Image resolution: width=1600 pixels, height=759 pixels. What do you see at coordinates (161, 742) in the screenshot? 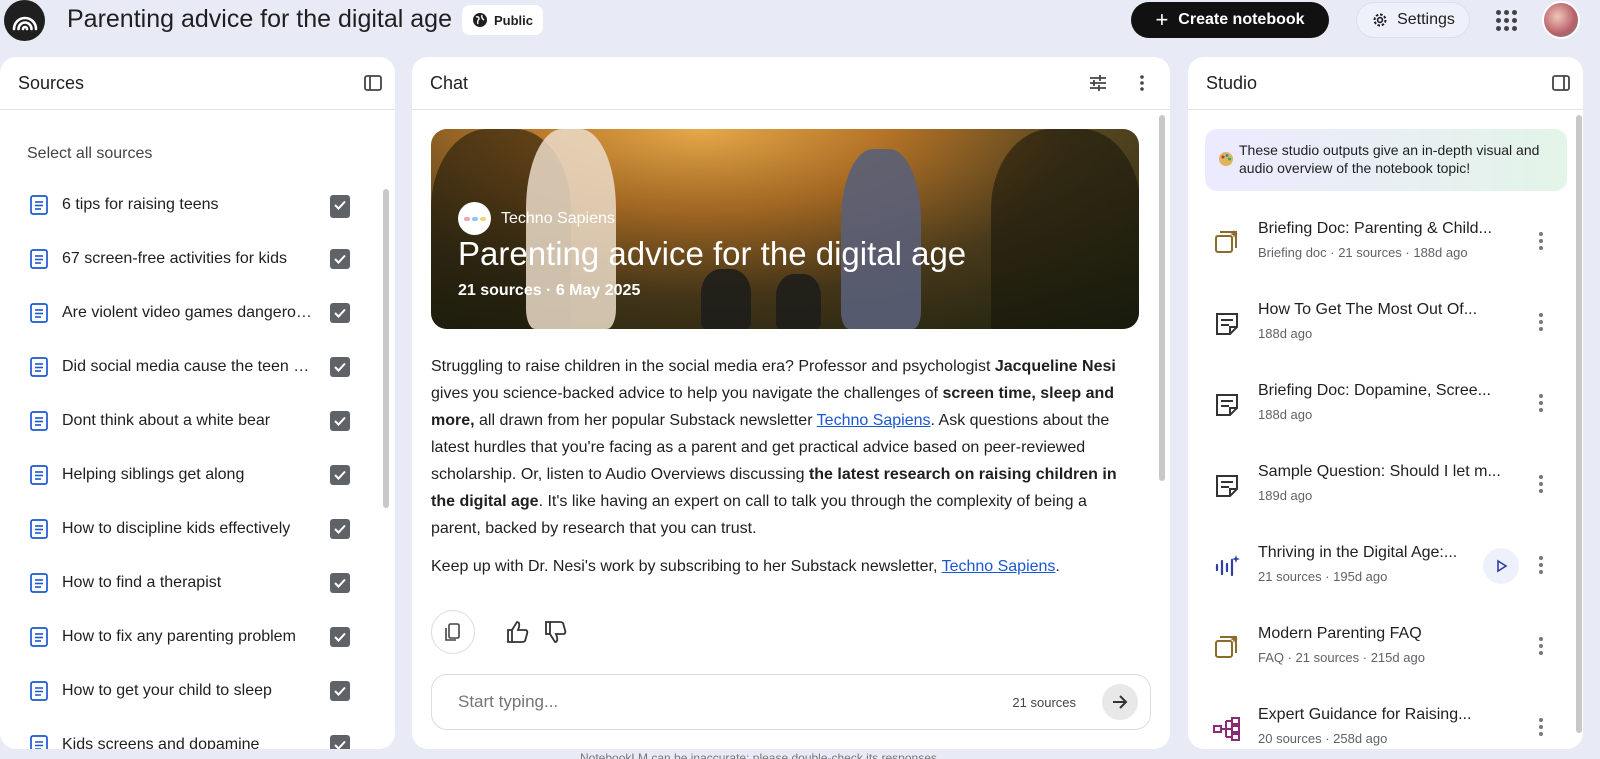
I see `source-item-label: Kids screens and dopamine` at bounding box center [161, 742].